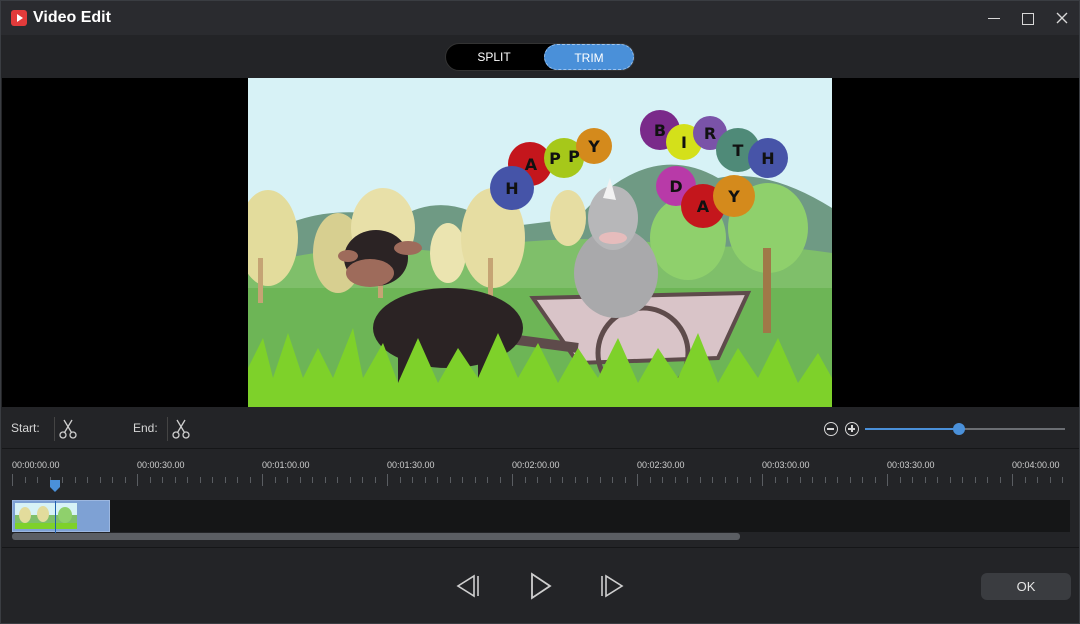  Describe the element at coordinates (376, 536) in the screenshot. I see `timeline-scrollbar` at that location.